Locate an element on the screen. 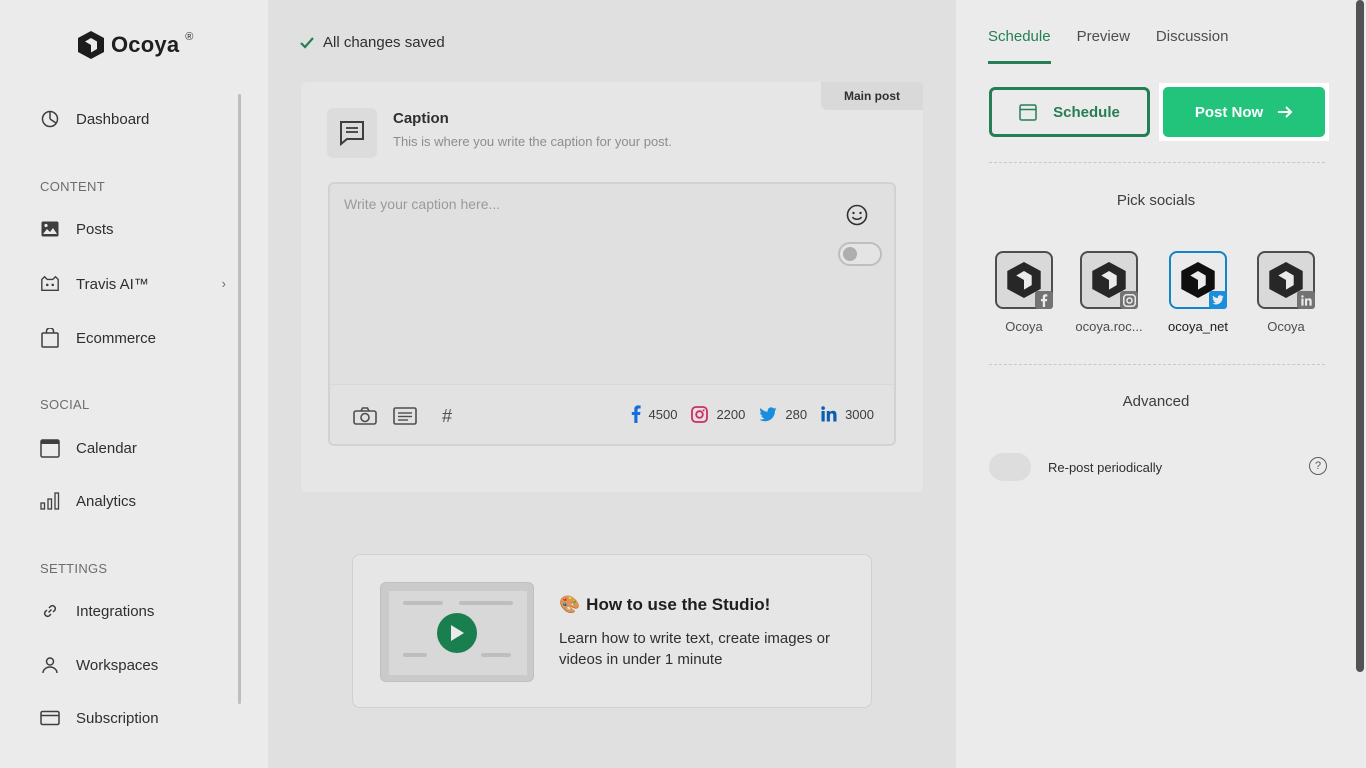 The image size is (1366, 768). user-icon is located at coordinates (50, 665).